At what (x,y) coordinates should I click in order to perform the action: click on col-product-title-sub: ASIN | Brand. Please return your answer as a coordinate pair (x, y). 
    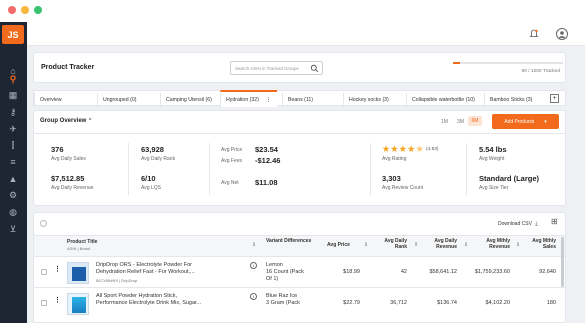
    Looking at the image, I should click on (79, 248).